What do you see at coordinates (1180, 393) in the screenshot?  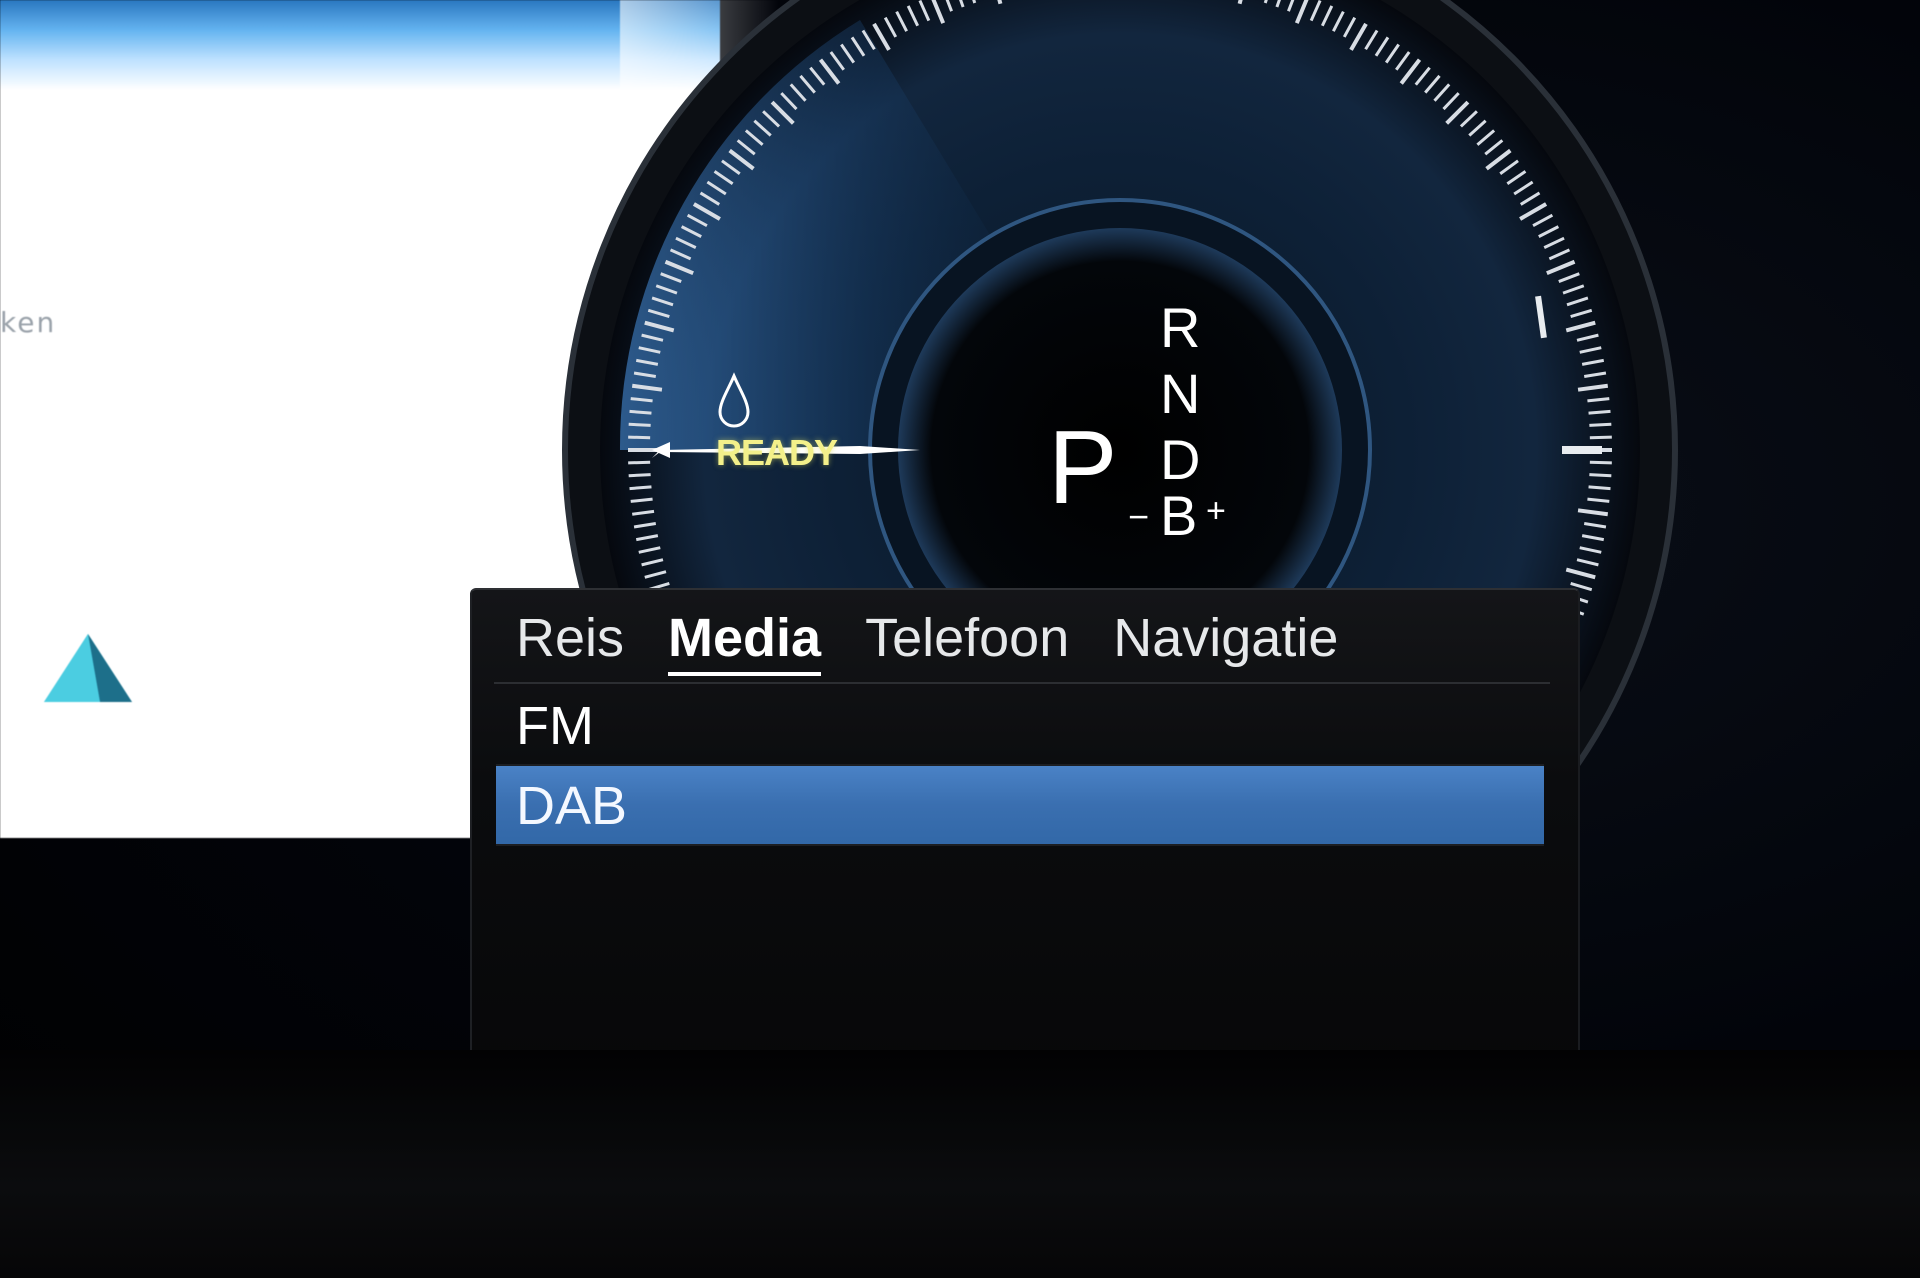 I see `gear-option-n: N` at bounding box center [1180, 393].